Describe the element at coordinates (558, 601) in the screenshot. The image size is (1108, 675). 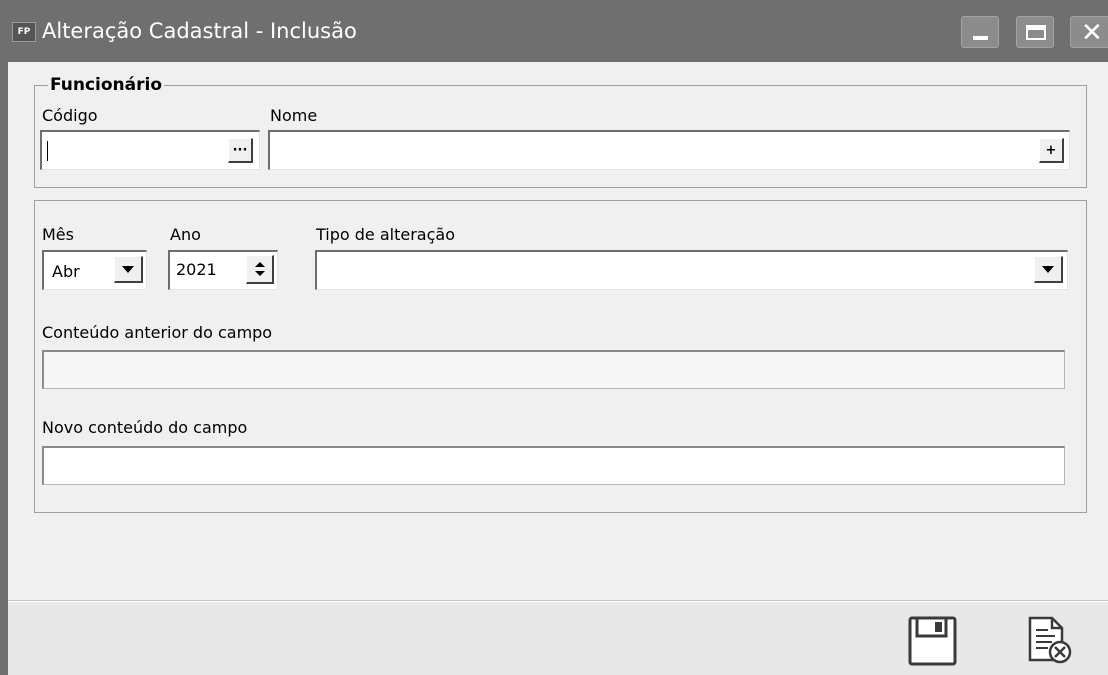
I see `toolbar-highlight` at that location.